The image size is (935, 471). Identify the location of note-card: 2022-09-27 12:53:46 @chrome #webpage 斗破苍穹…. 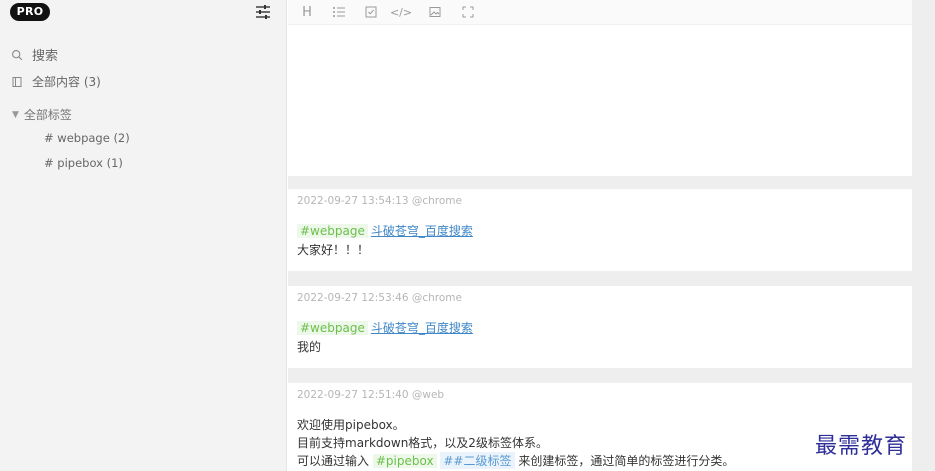
(600, 327).